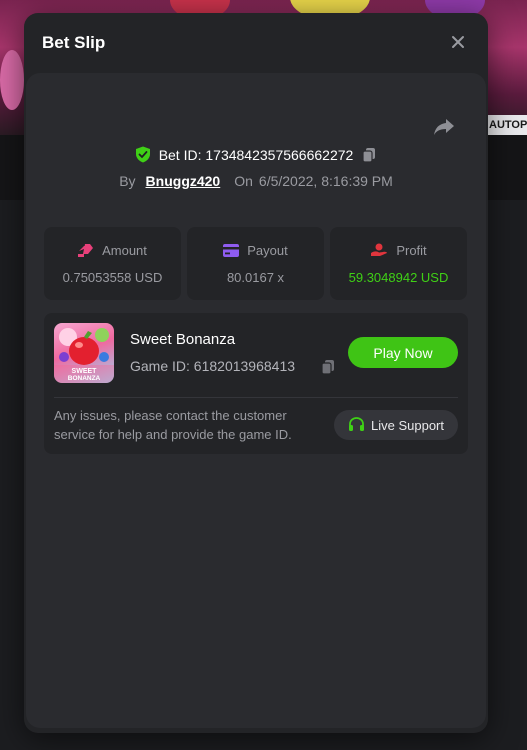 This screenshot has width=527, height=750. I want to click on close-icon, so click(458, 42).